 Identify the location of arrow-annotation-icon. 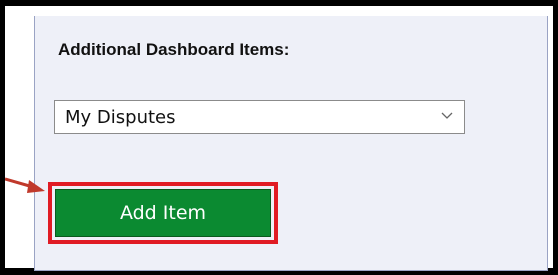
(25, 185).